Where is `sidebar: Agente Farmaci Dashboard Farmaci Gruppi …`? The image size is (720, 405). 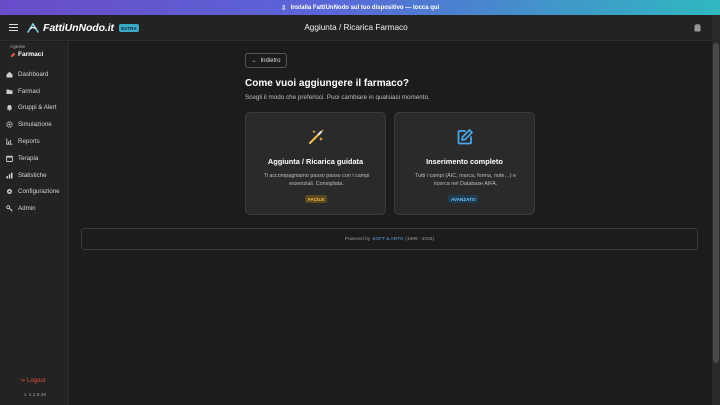 sidebar: Agente Farmaci Dashboard Farmaci Gruppi … is located at coordinates (34, 223).